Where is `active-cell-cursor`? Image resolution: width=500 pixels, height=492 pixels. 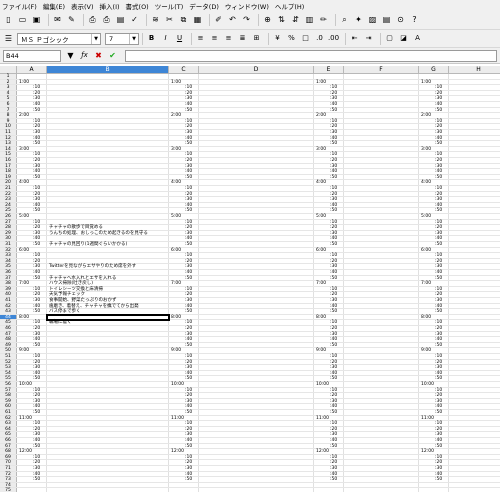 active-cell-cursor is located at coordinates (108, 317).